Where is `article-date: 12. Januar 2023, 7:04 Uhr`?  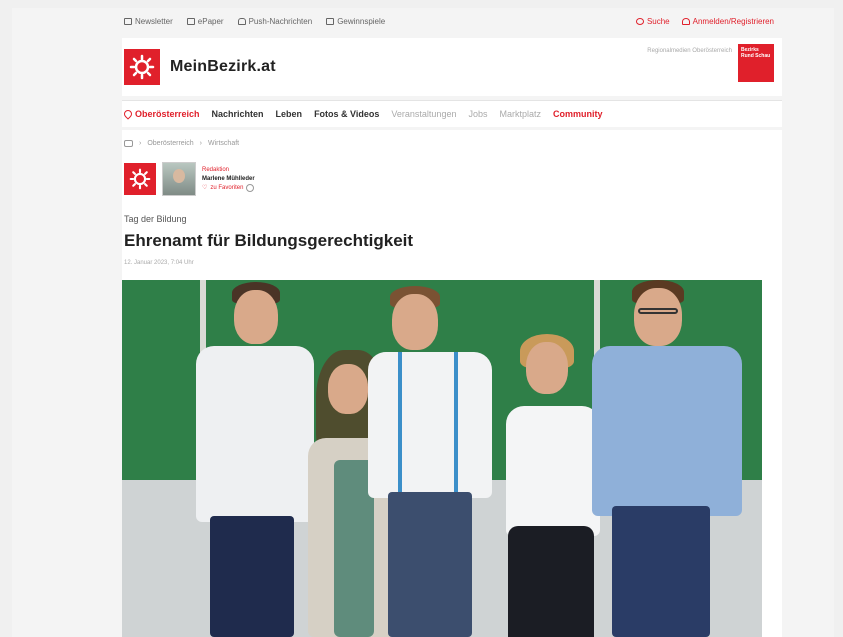
article-date: 12. Januar 2023, 7:04 Uhr is located at coordinates (159, 263).